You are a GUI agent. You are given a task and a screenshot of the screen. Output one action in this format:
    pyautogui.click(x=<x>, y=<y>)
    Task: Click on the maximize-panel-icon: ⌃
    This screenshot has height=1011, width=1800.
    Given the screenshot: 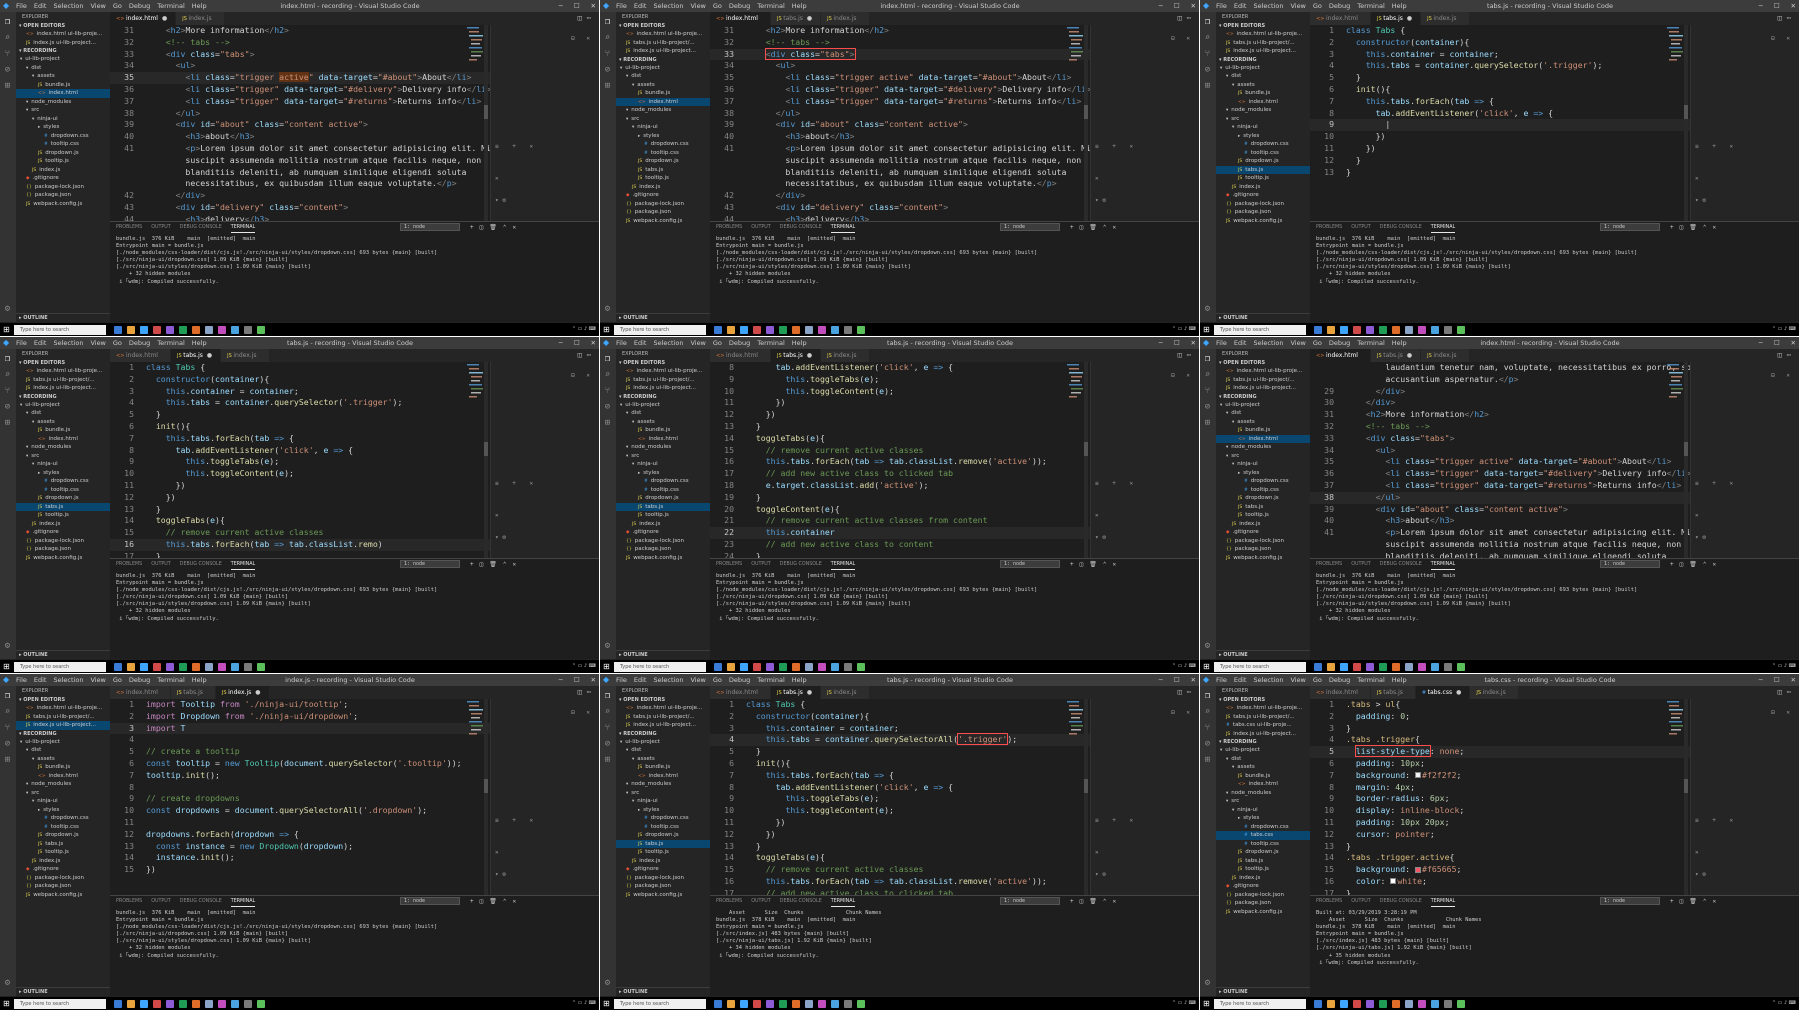 What is the action you would take?
    pyautogui.click(x=1708, y=227)
    